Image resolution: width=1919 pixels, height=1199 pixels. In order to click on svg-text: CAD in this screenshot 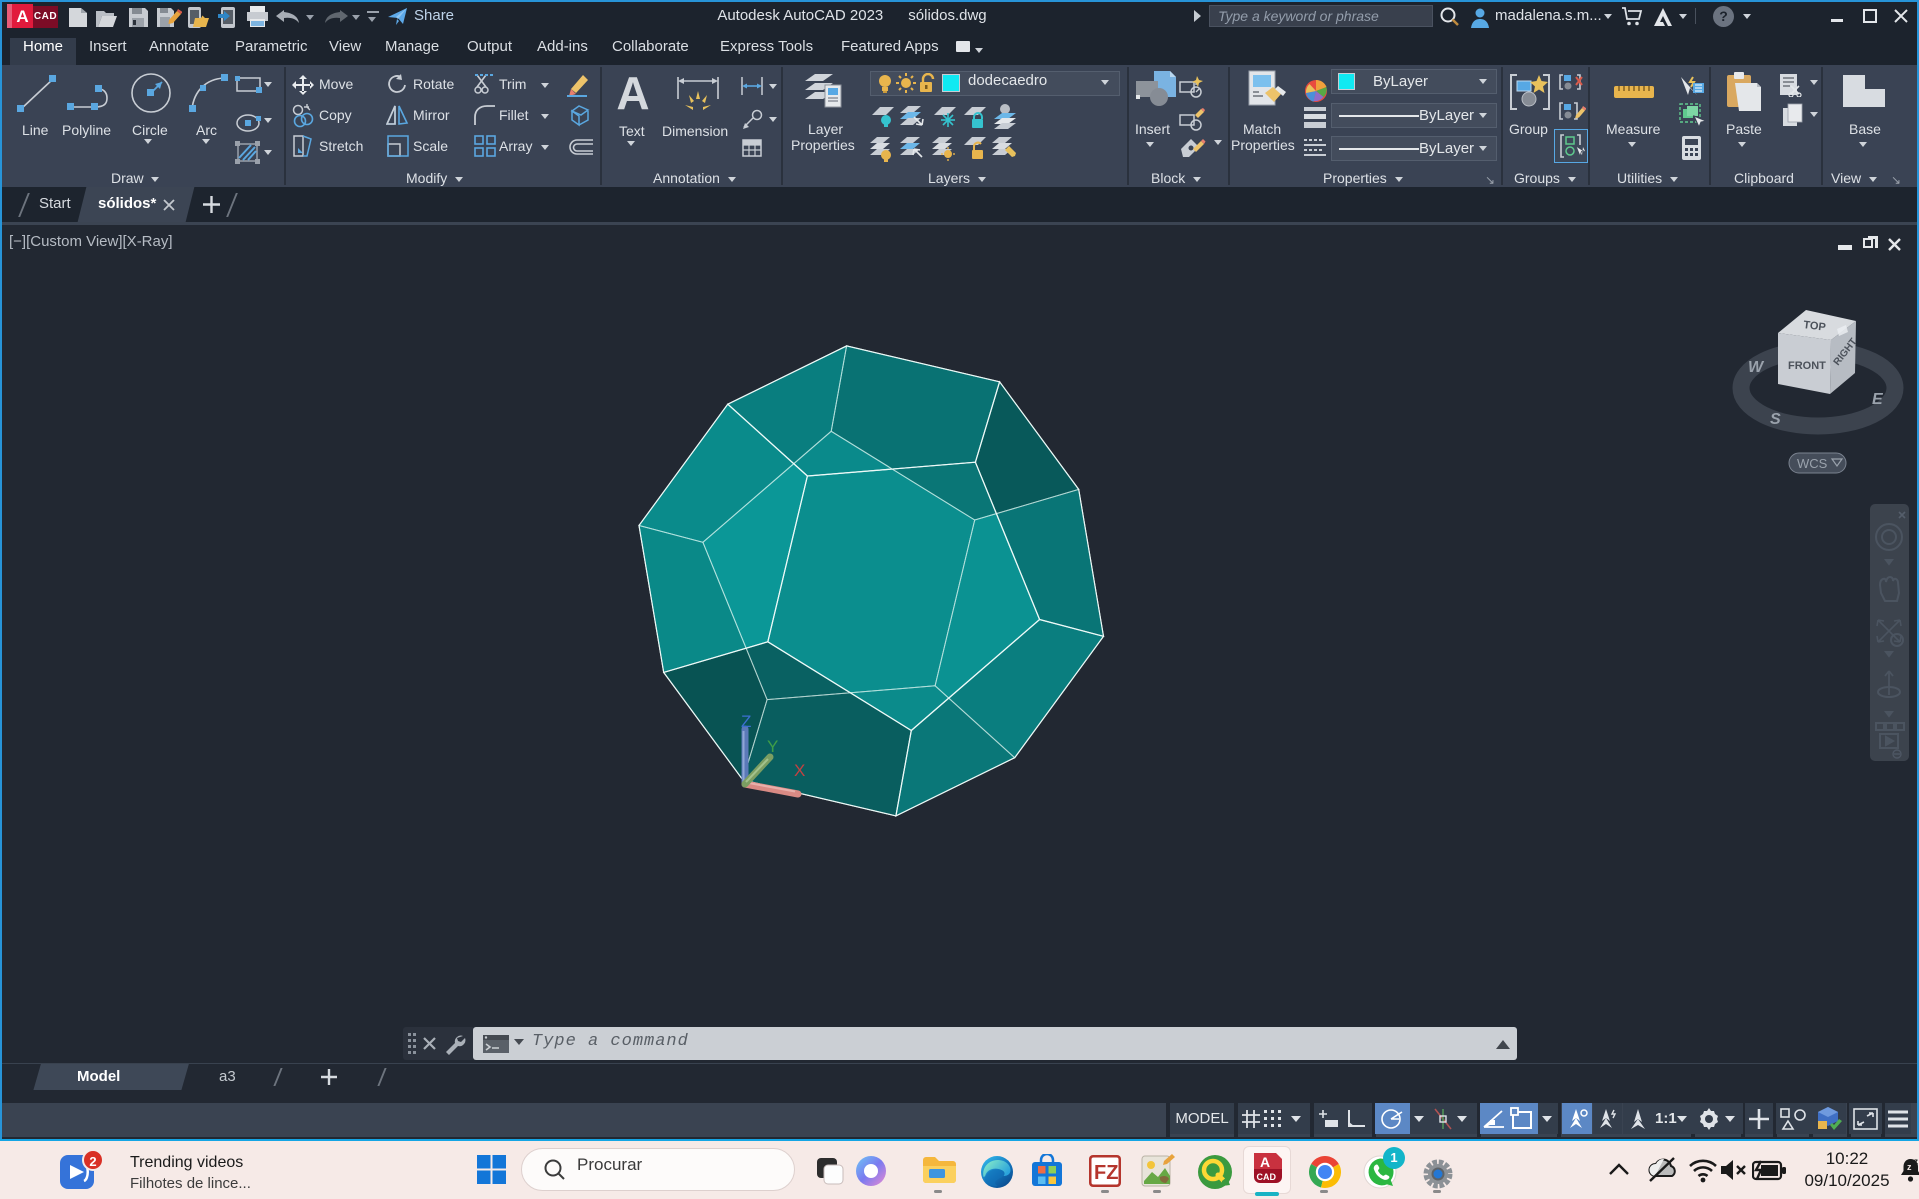, I will do `click(1267, 1177)`.